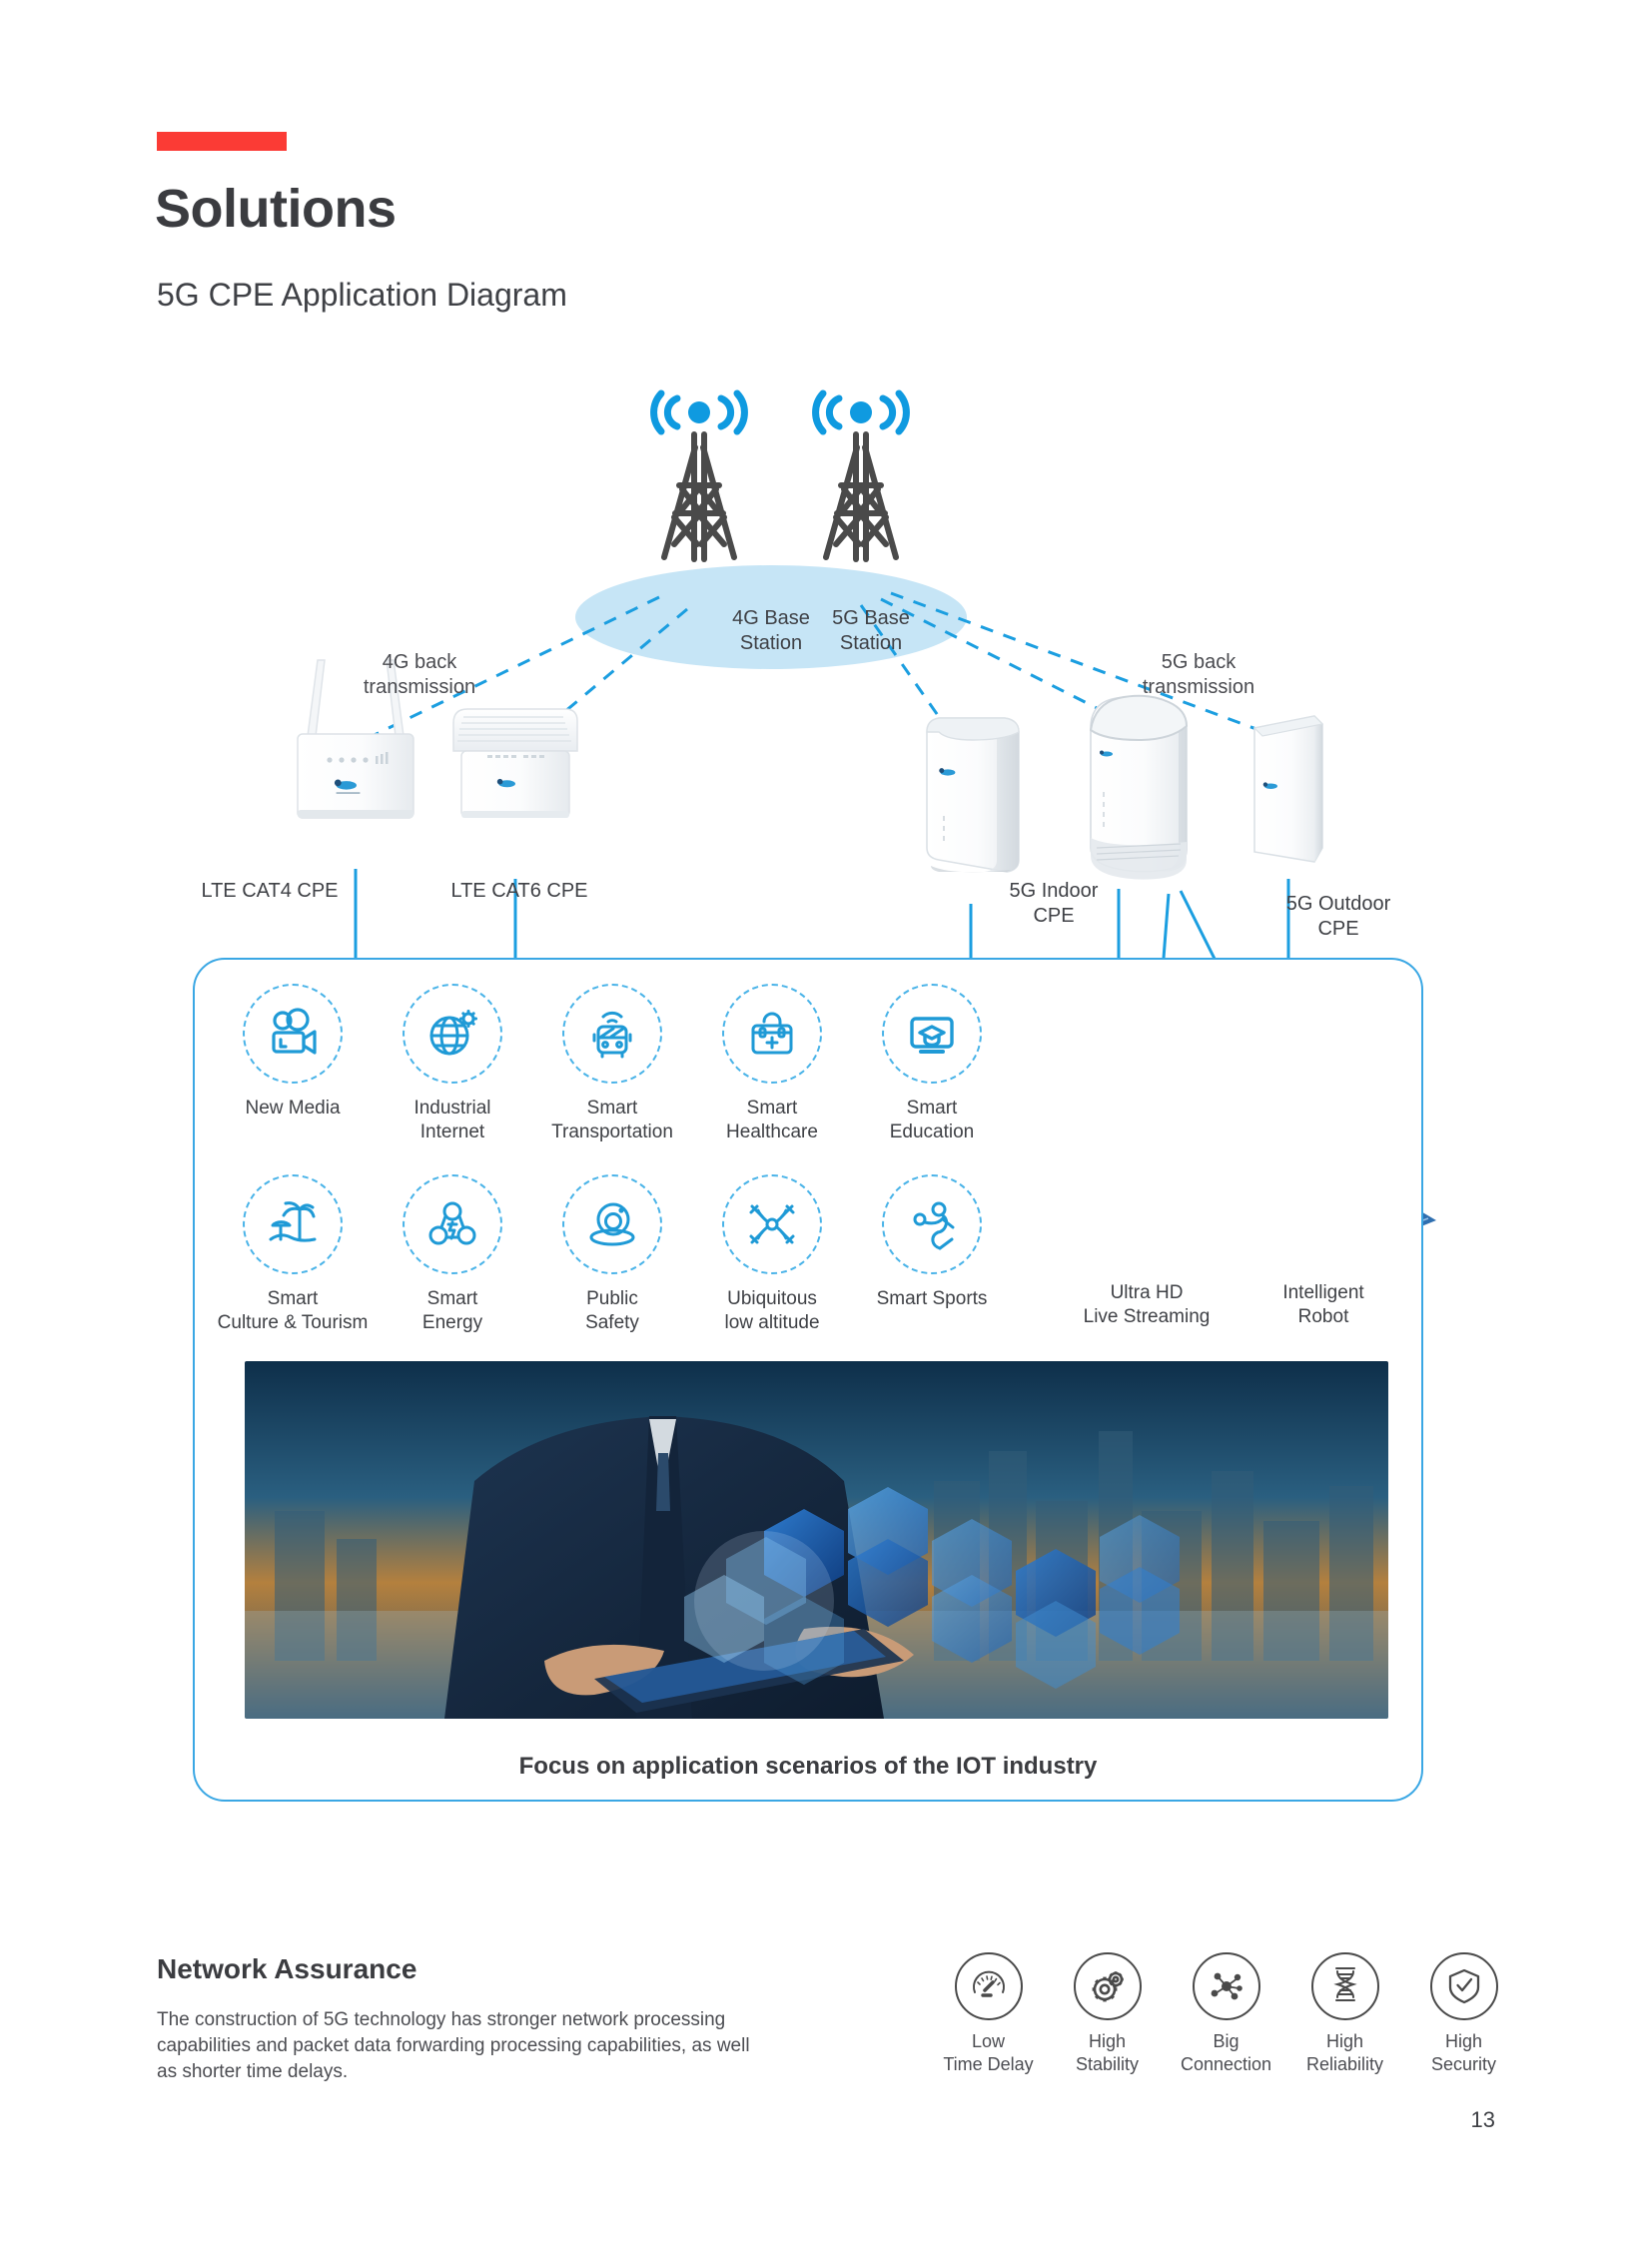 The height and width of the screenshot is (2241, 1652). What do you see at coordinates (932, 1120) in the screenshot?
I see `app-label: Smart Education` at bounding box center [932, 1120].